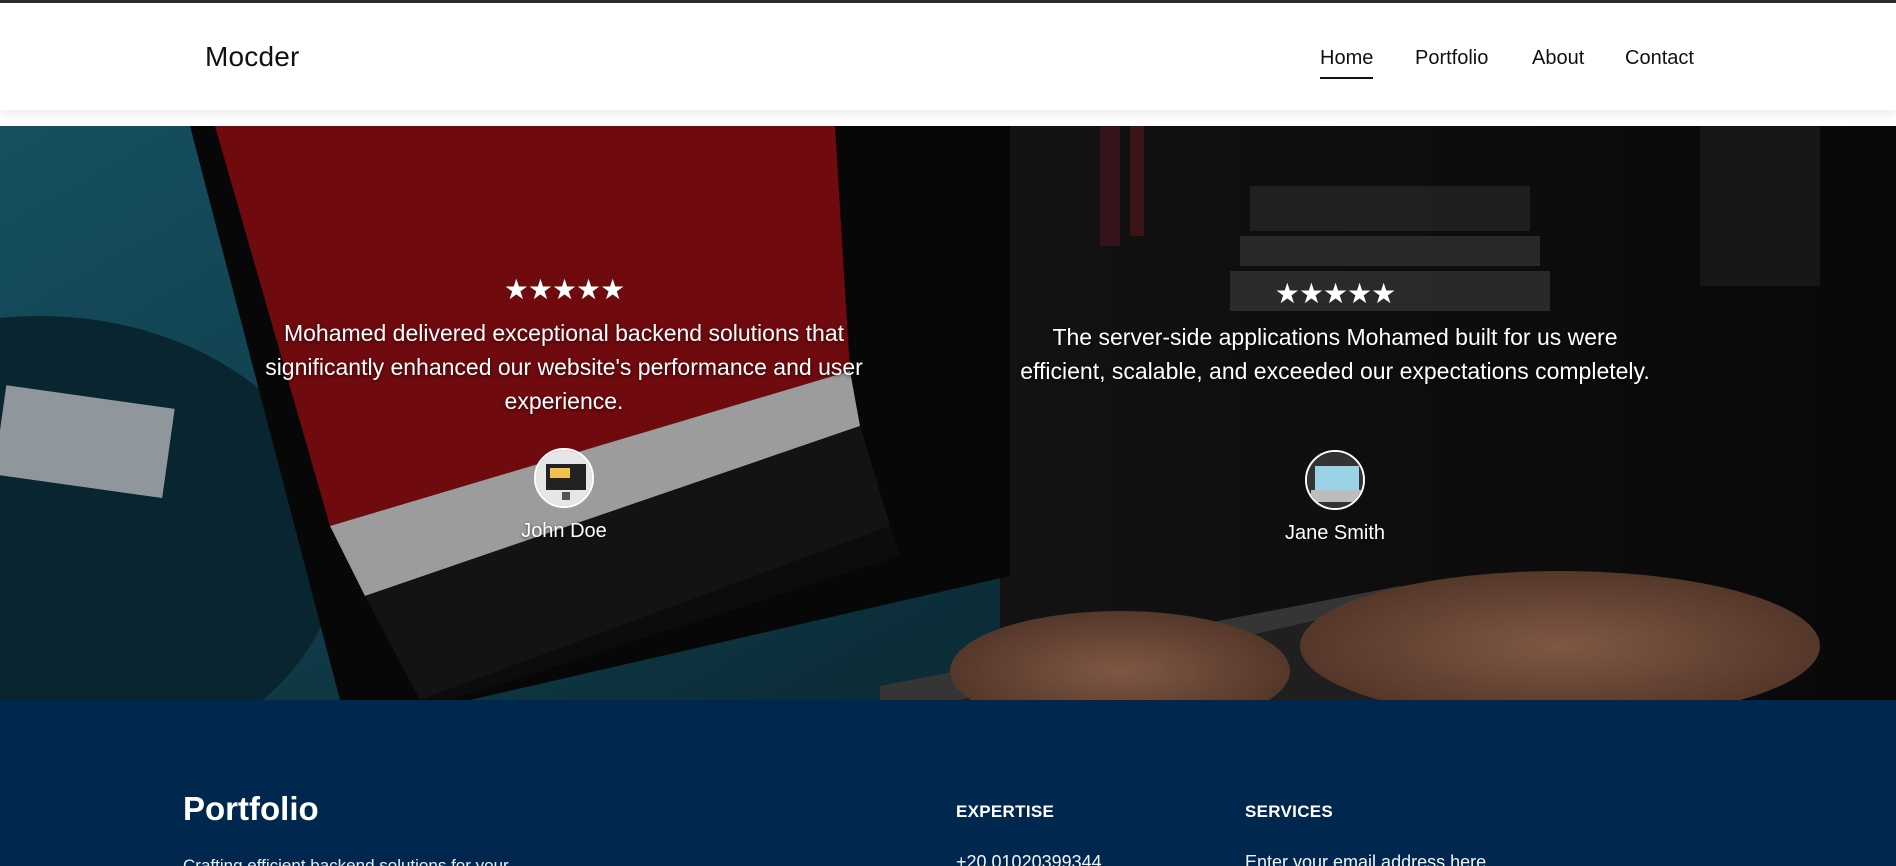 The height and width of the screenshot is (866, 1896). I want to click on footer-heading-expertise: EXPERTISE, so click(1005, 811).